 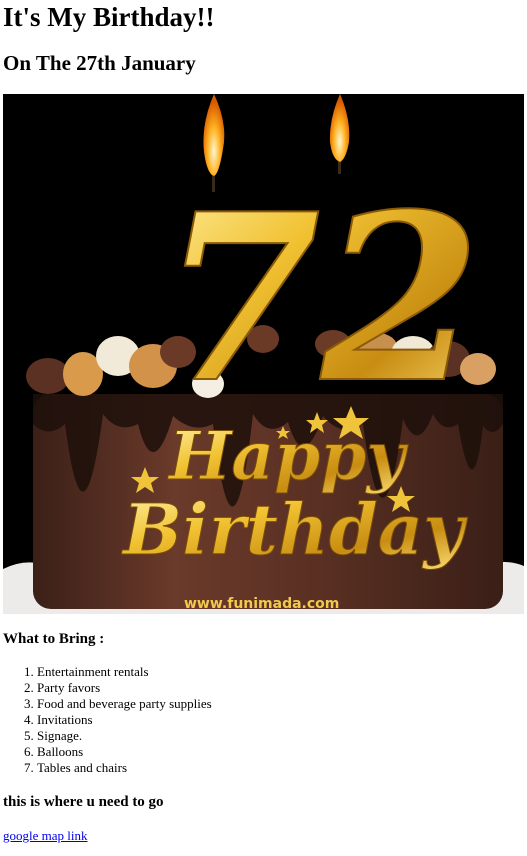 What do you see at coordinates (124, 688) in the screenshot?
I see `list-item: Party favors` at bounding box center [124, 688].